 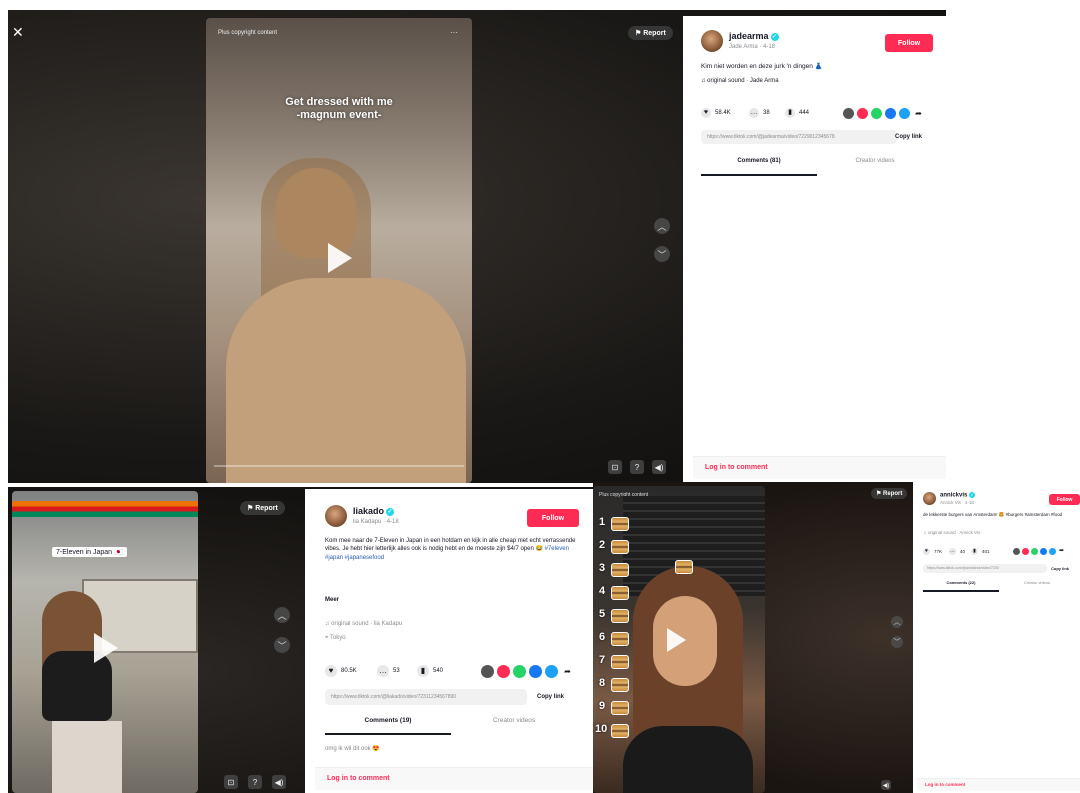 I want to click on more-link: Meer, so click(x=332, y=600).